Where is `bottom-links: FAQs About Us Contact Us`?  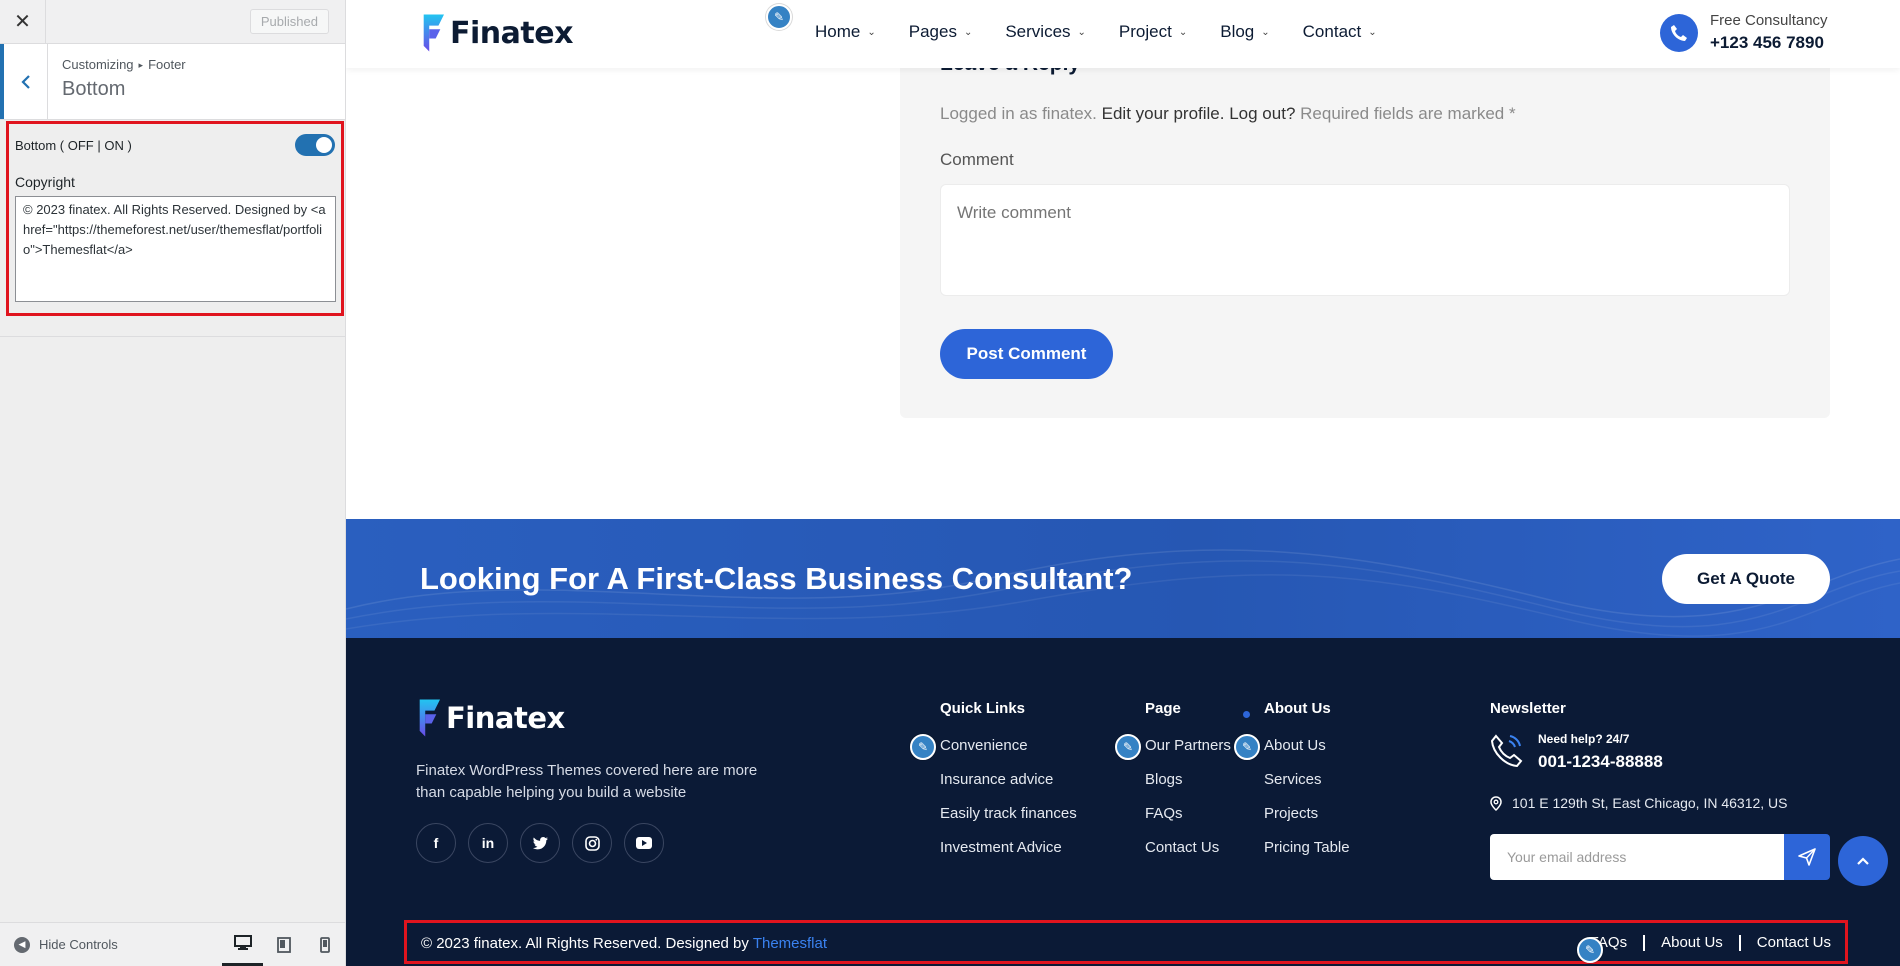 bottom-links: FAQs About Us Contact Us is located at coordinates (1702, 943).